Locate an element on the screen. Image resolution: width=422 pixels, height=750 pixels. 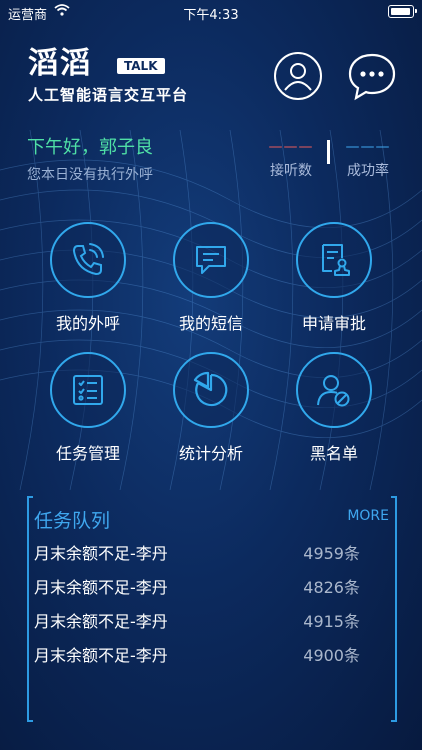
task-count: 4826条 is located at coordinates (331, 587).